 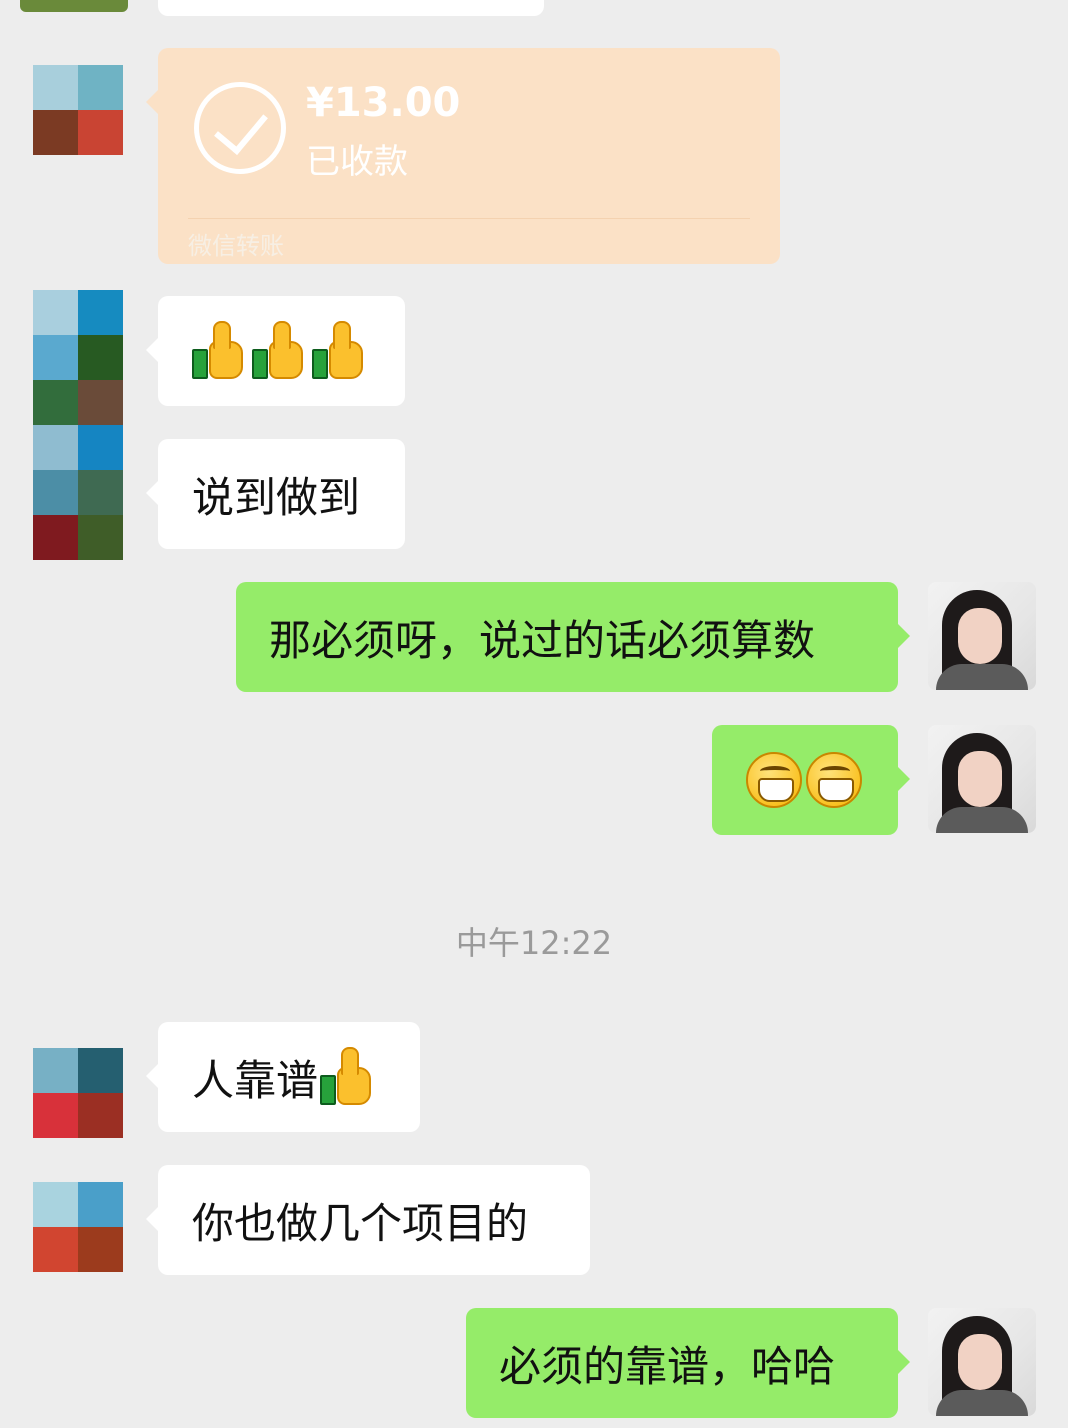 What do you see at coordinates (534, 943) in the screenshot?
I see `chat-timestamp: 中午12:22` at bounding box center [534, 943].